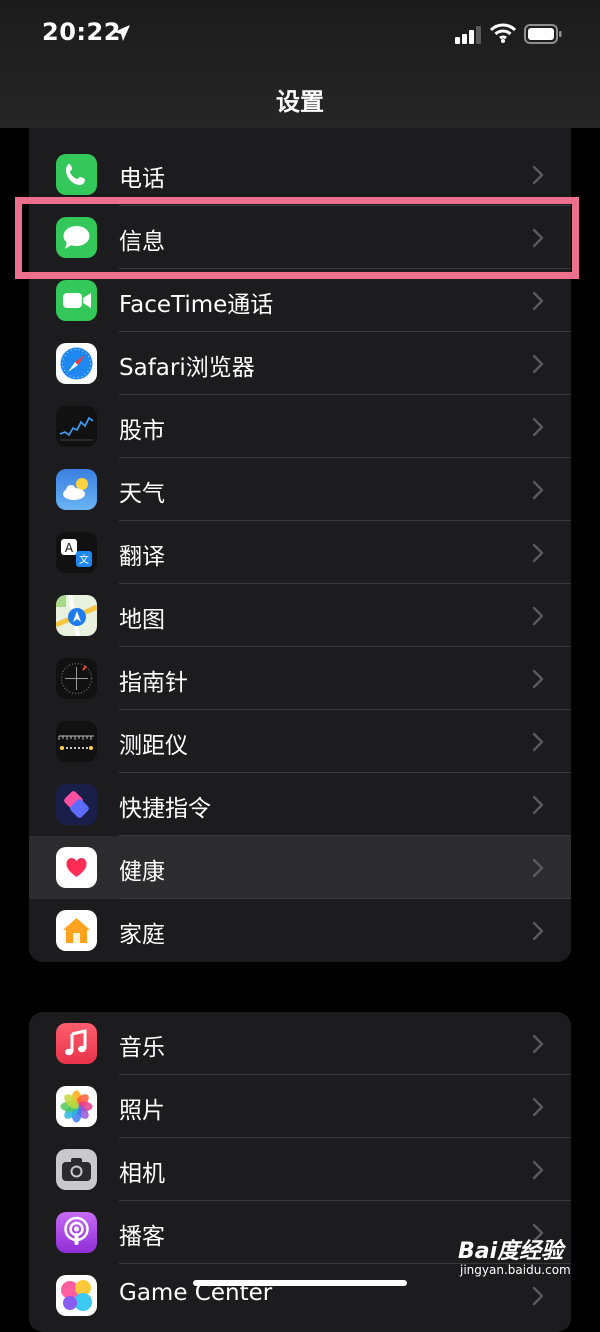 Image resolution: width=600 pixels, height=1332 pixels. I want to click on settings-row-label: 快捷指令, so click(165, 809).